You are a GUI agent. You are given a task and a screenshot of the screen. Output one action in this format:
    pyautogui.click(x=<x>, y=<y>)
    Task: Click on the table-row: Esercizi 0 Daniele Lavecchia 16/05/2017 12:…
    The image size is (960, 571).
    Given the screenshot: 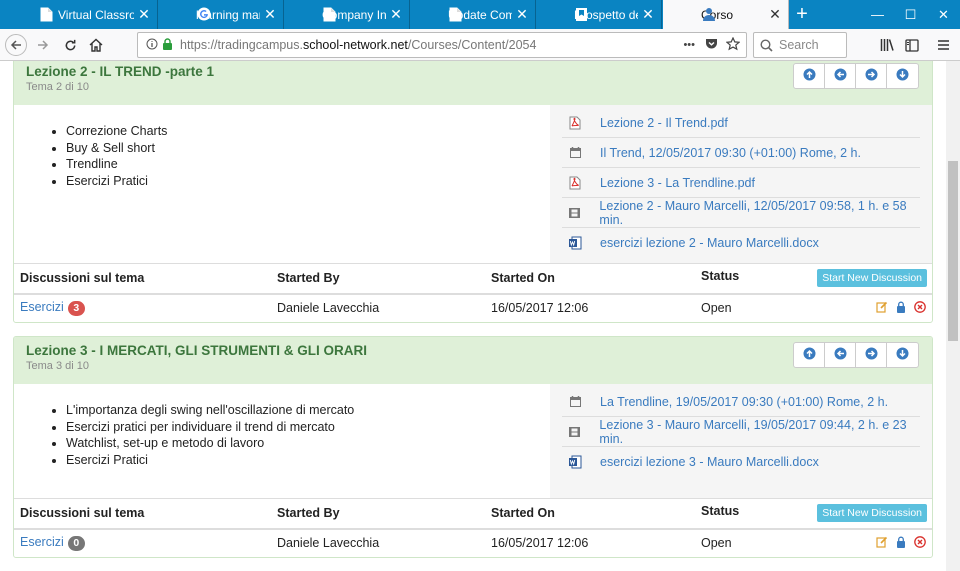 What is the action you would take?
    pyautogui.click(x=473, y=543)
    